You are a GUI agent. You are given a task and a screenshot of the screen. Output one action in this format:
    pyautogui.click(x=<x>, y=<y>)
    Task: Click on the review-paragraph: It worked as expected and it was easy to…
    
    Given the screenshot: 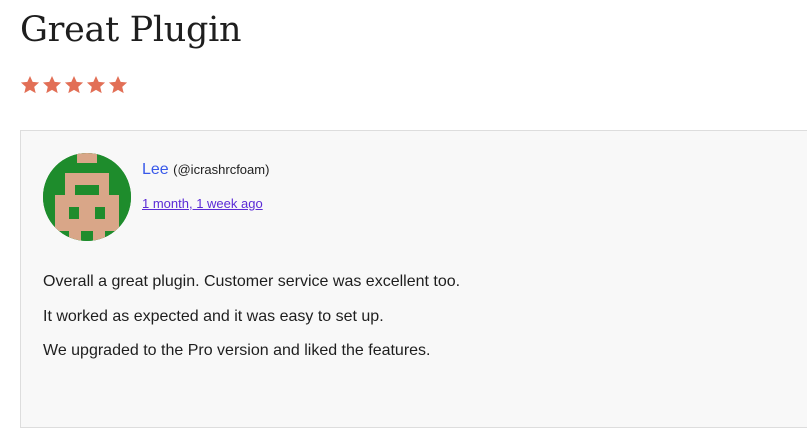 What is the action you would take?
    pyautogui.click(x=213, y=316)
    